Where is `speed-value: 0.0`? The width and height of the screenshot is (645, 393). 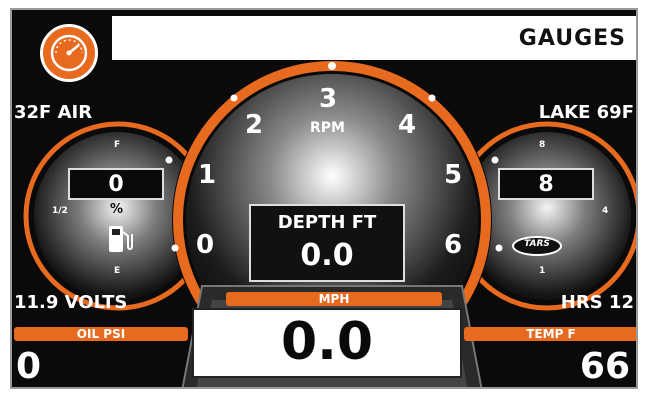 speed-value: 0.0 is located at coordinates (327, 342).